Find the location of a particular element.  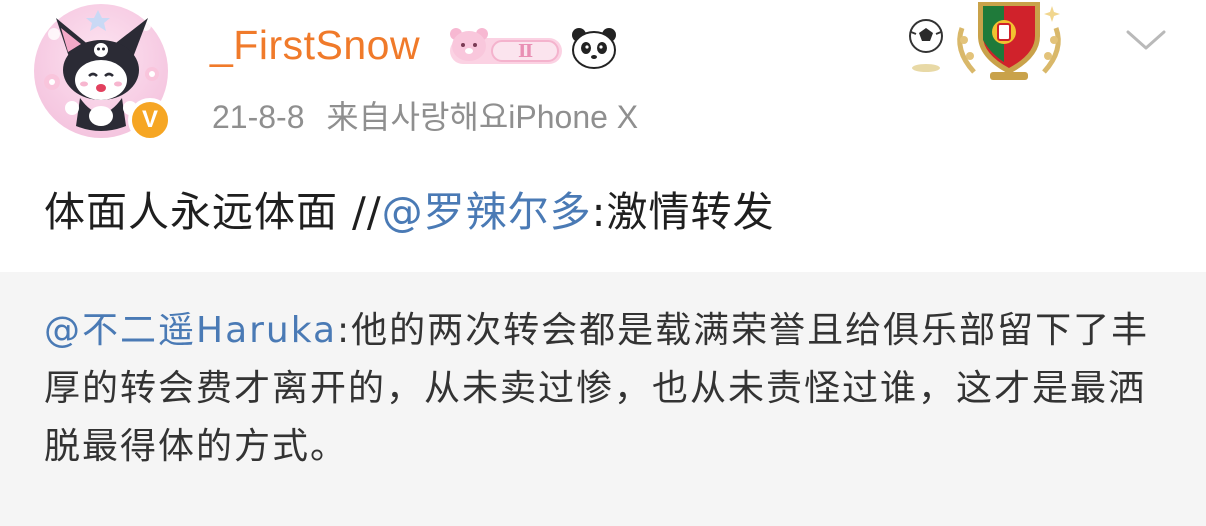

chevron-down-icon is located at coordinates (1146, 41).